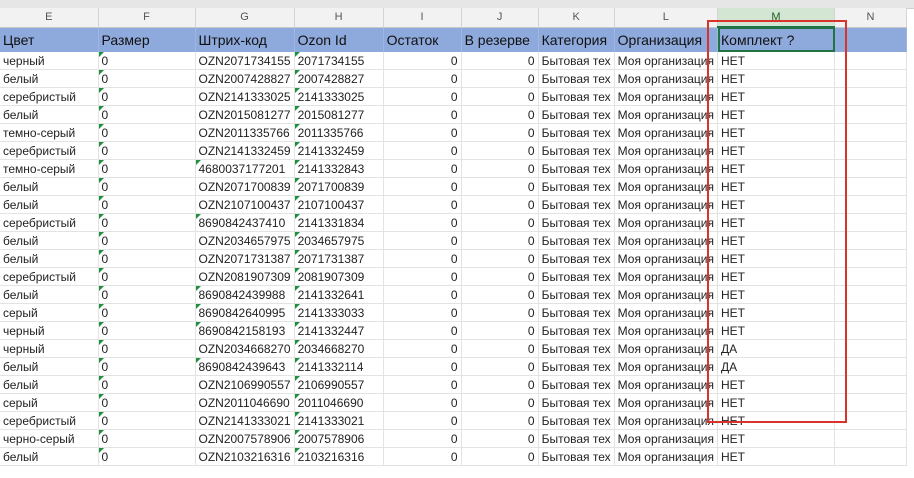  I want to click on cell-kit: ДА, so click(776, 366).